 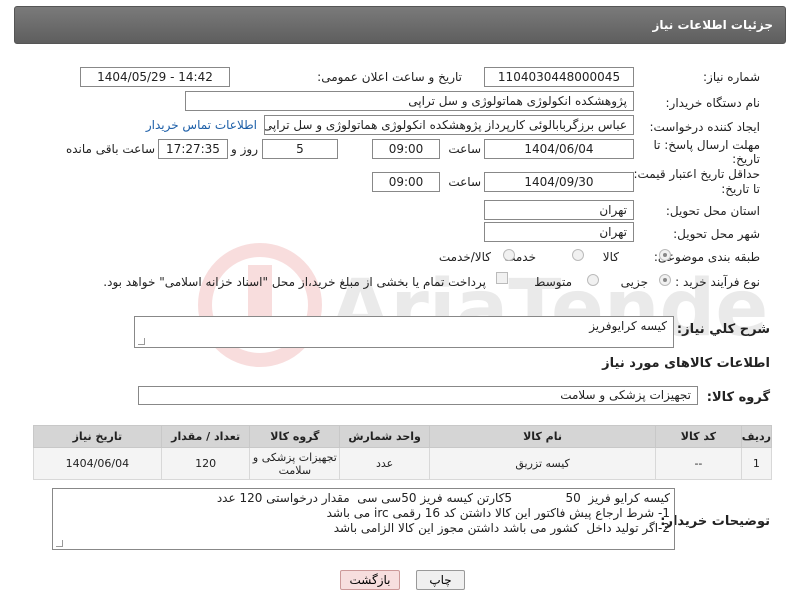 I want to click on col-qty: تعداد / مقدار, so click(x=205, y=436).